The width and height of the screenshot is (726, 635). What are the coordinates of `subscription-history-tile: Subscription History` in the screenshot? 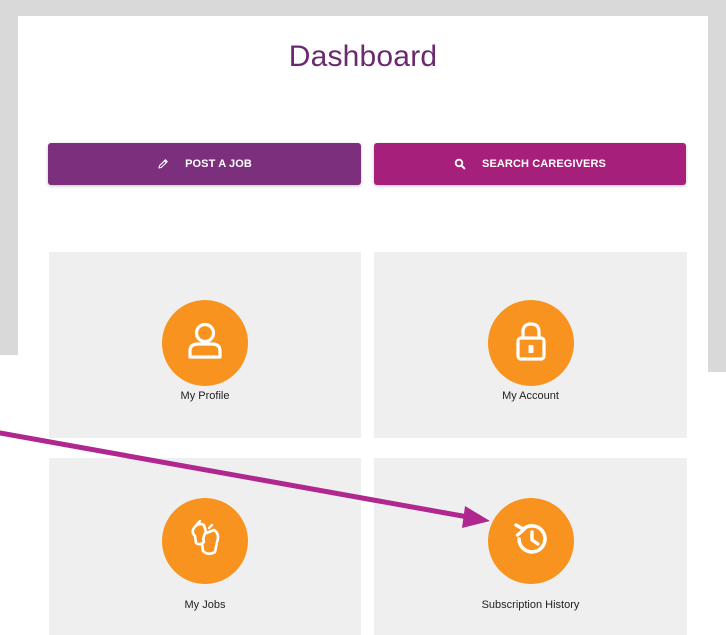 It's located at (530, 546).